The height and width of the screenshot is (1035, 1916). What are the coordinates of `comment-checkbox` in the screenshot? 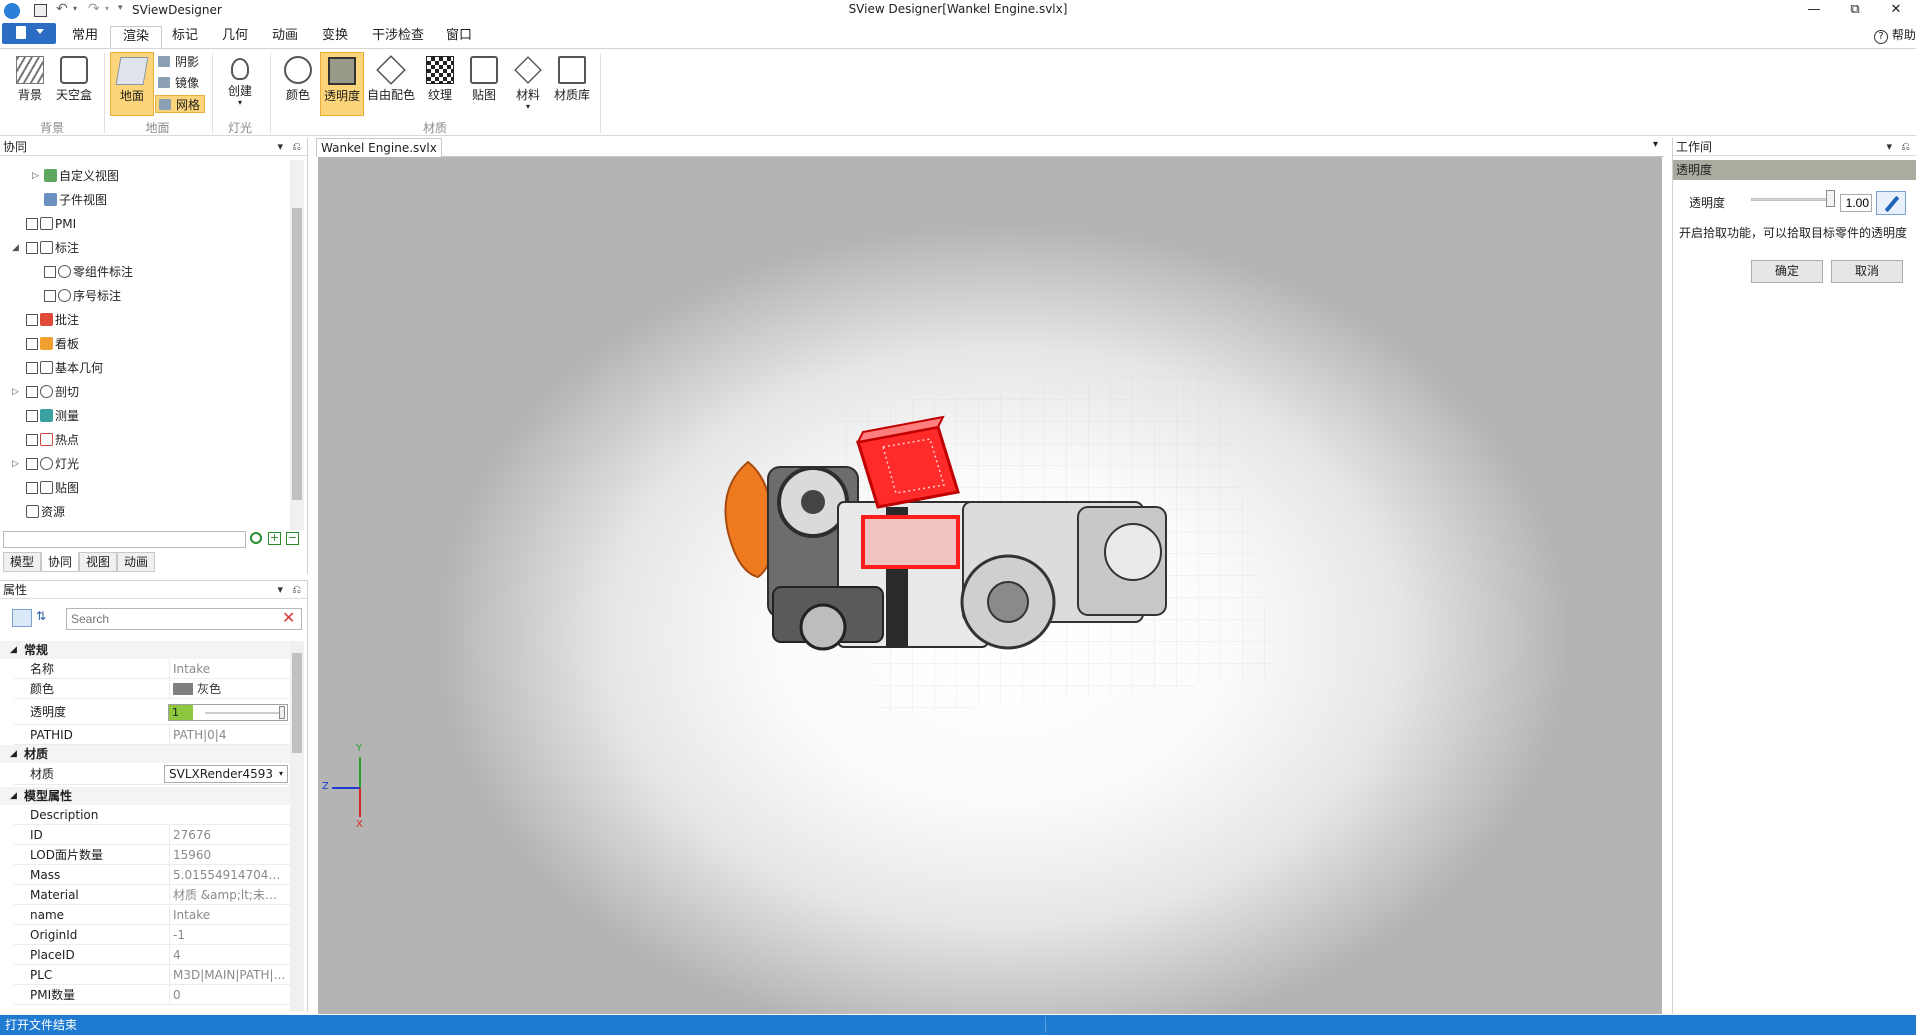 It's located at (32, 320).